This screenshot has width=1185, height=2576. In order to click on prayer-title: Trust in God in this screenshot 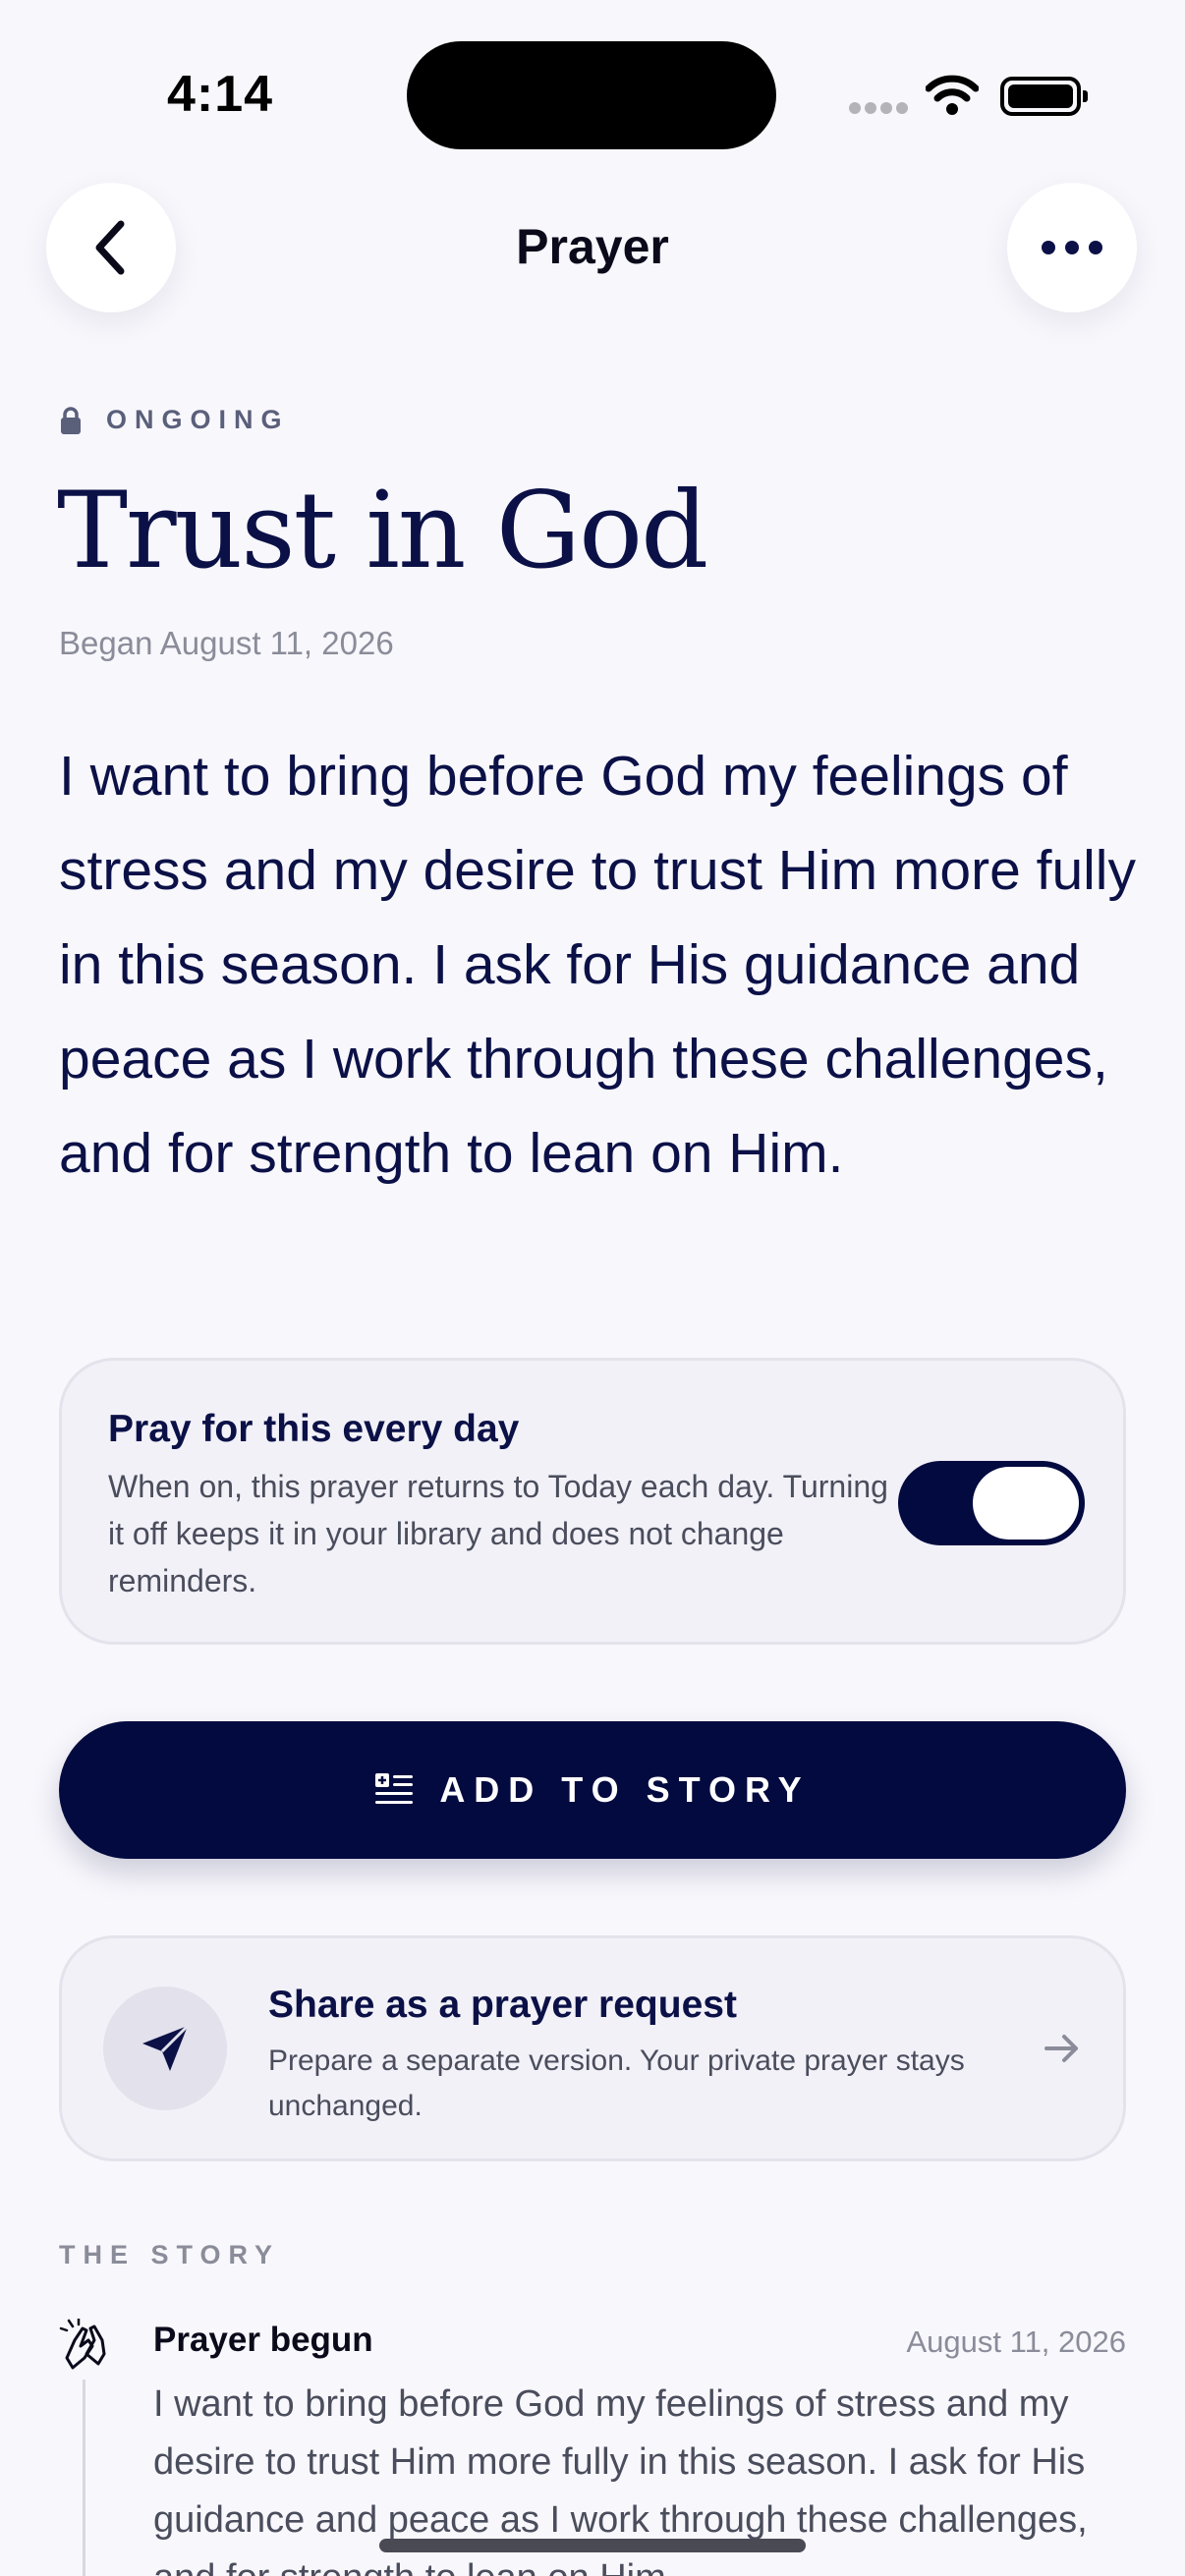, I will do `click(383, 531)`.